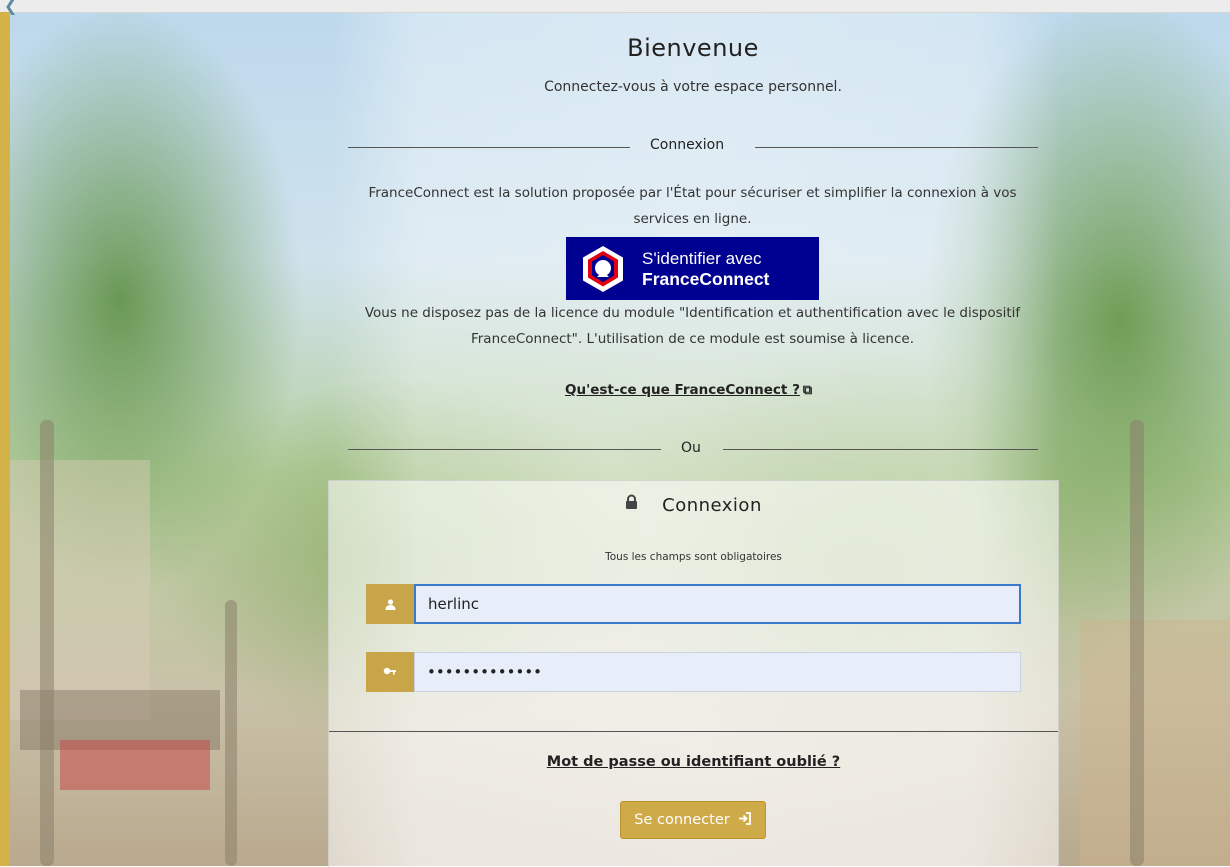  What do you see at coordinates (631, 503) in the screenshot?
I see `lock-icon` at bounding box center [631, 503].